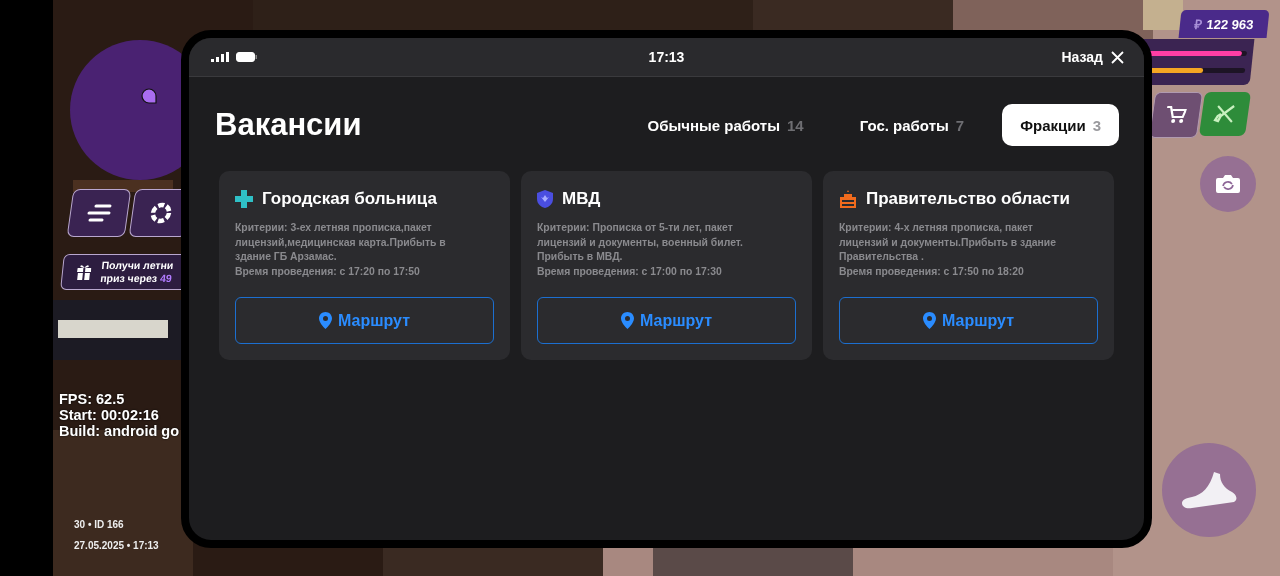  I want to click on money-badge: ₽ 122 963, so click(1224, 24).